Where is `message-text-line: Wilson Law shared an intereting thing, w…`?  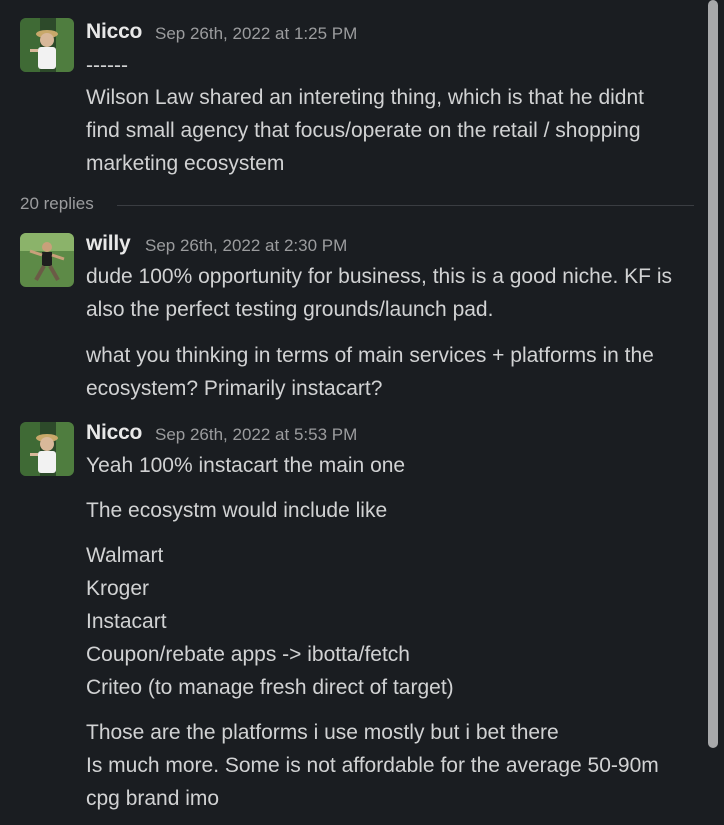 message-text-line: Wilson Law shared an intereting thing, w… is located at coordinates (365, 97).